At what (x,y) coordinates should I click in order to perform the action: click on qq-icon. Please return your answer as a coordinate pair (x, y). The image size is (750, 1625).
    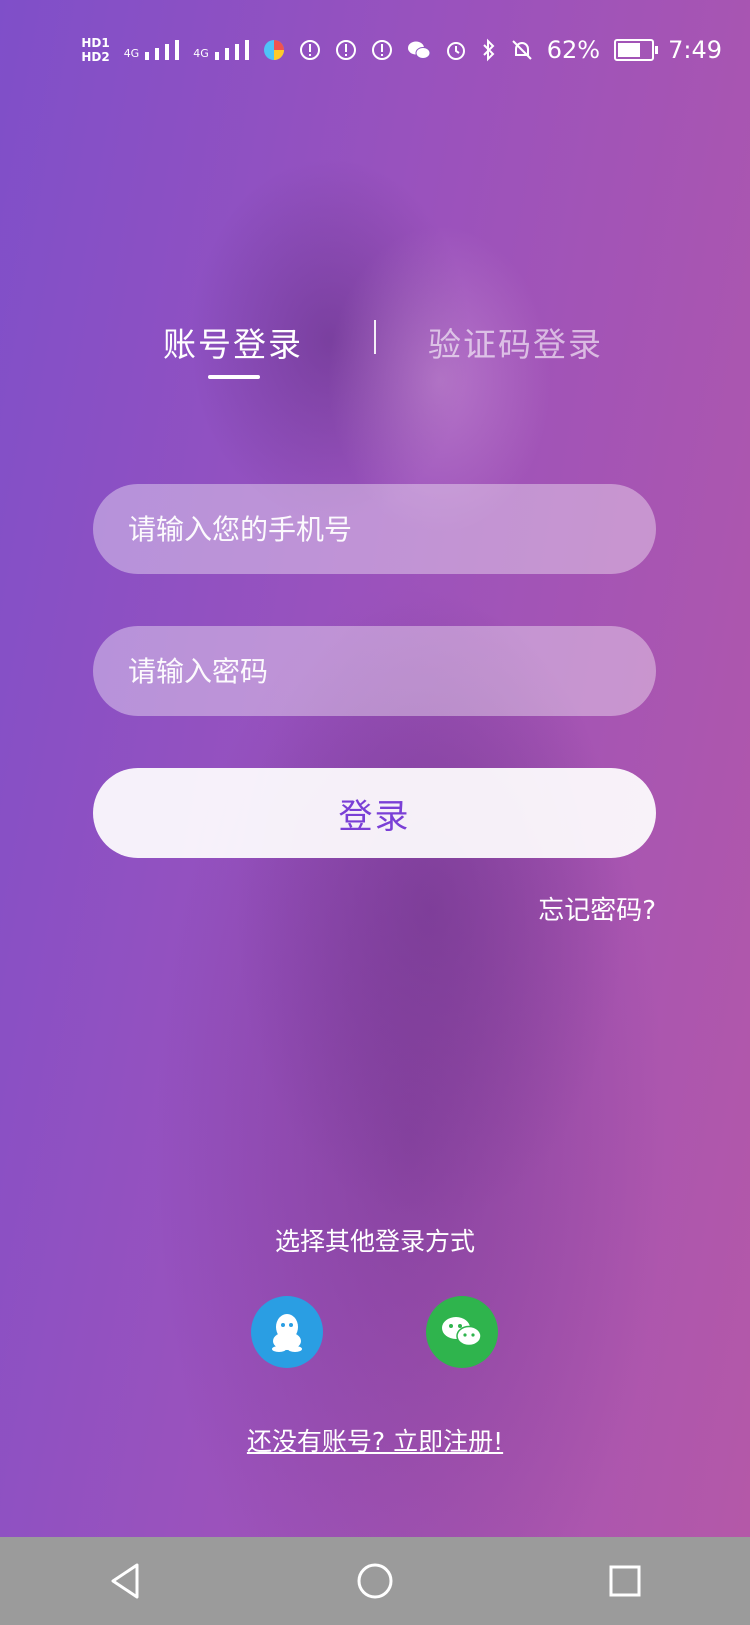
    Looking at the image, I should click on (287, 1333).